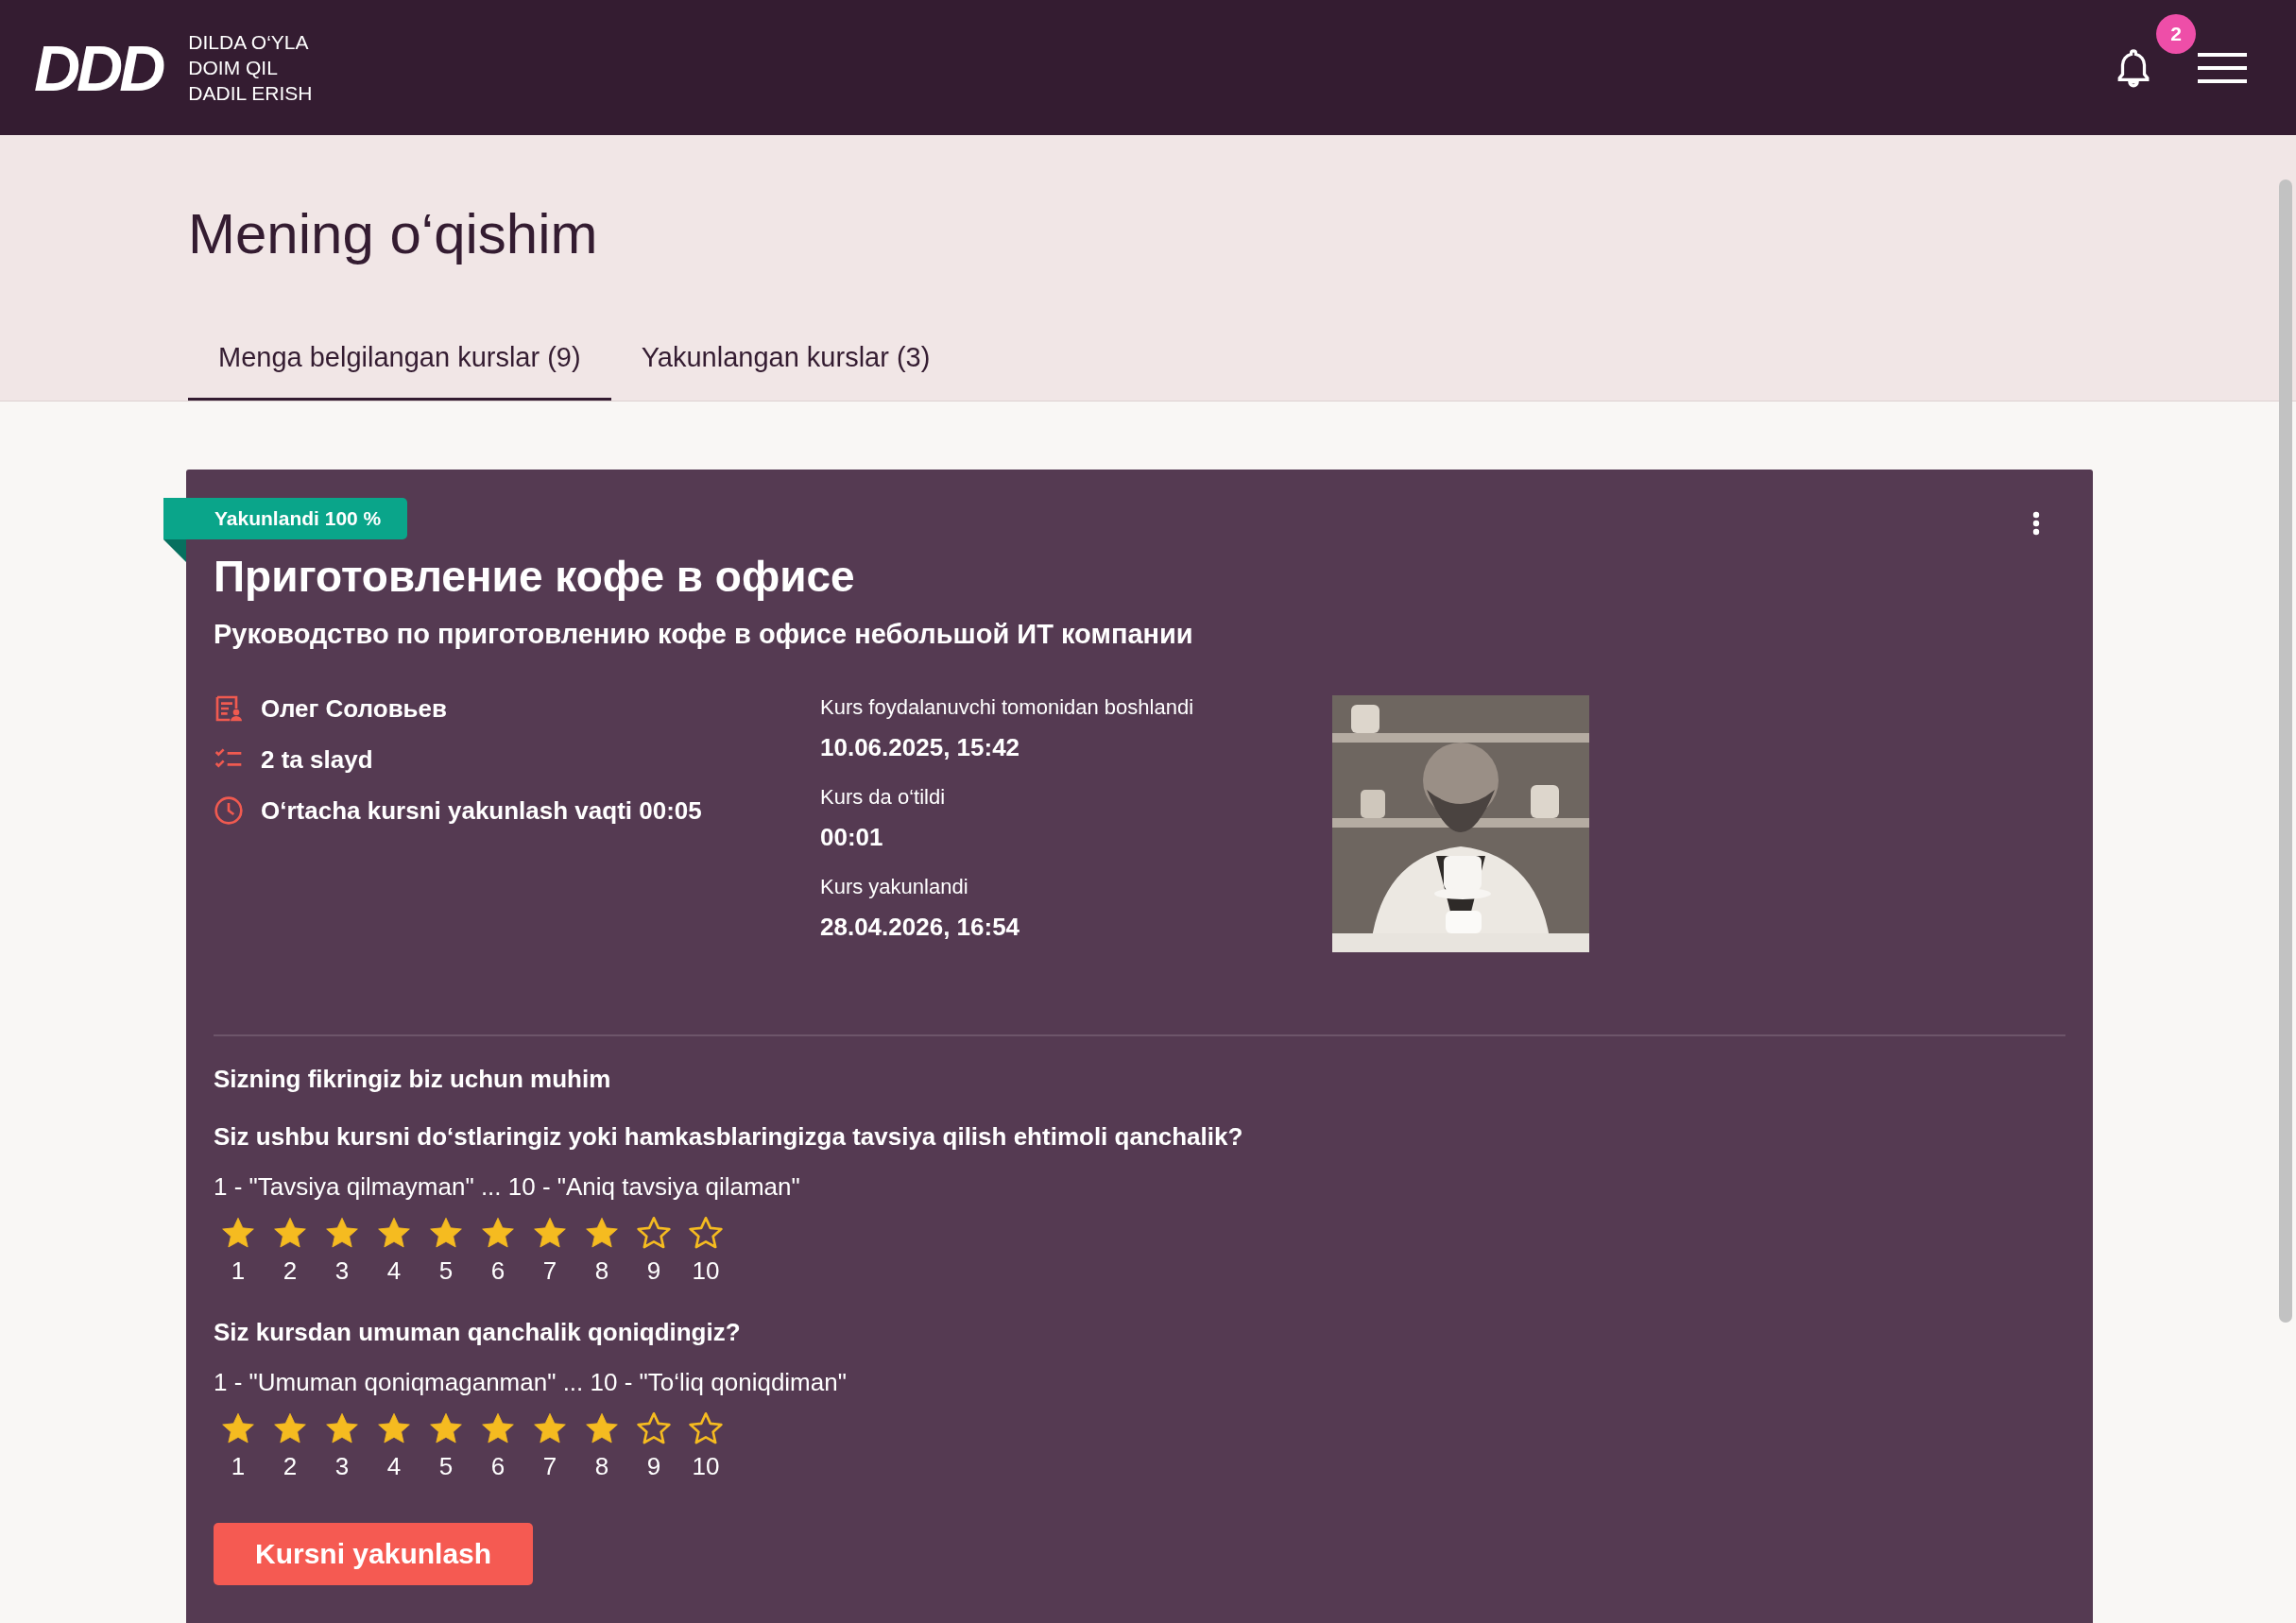  I want to click on author-icon, so click(229, 708).